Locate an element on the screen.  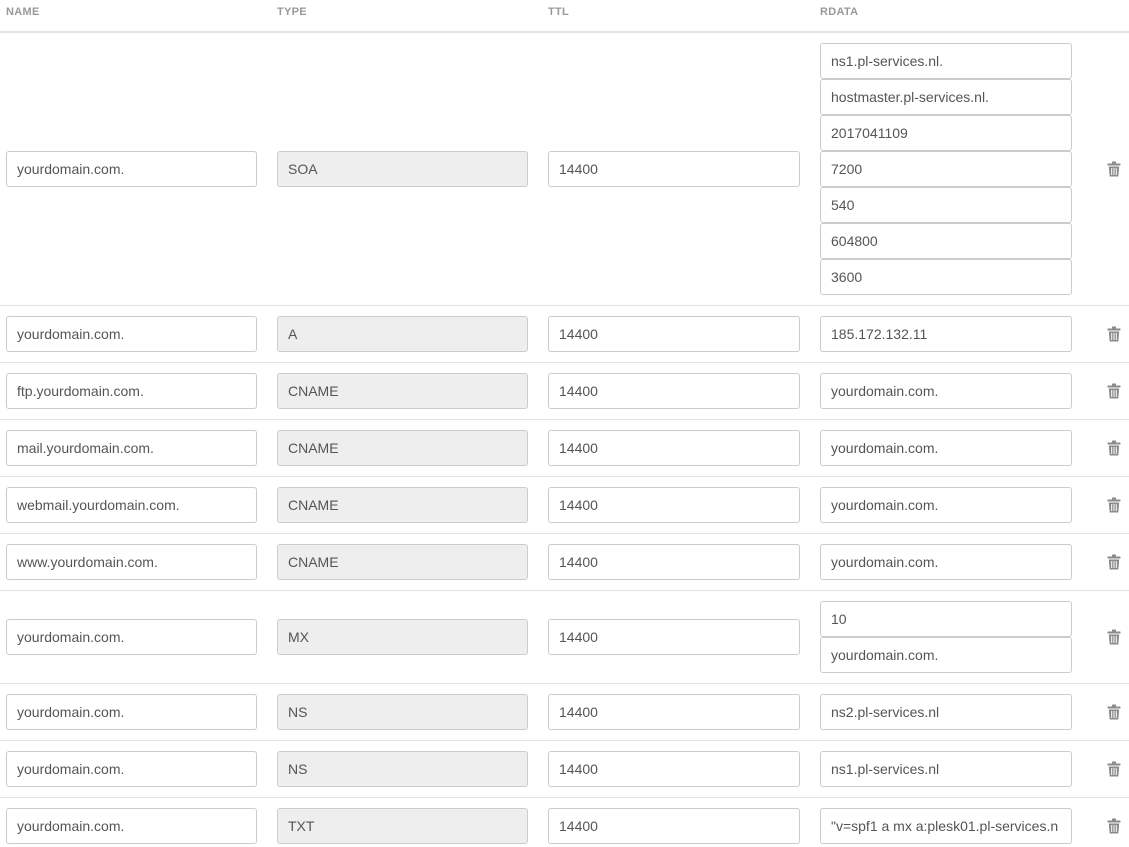
column-header-ttl: TTL is located at coordinates (559, 12).